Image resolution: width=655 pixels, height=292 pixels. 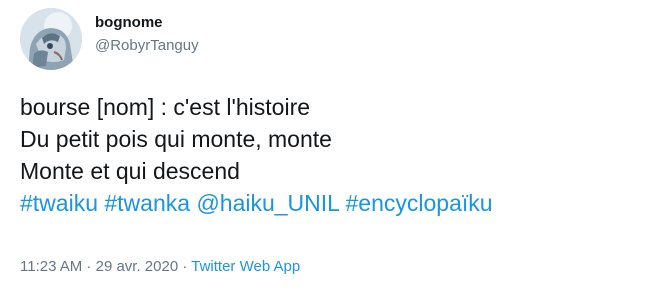 What do you see at coordinates (147, 203) in the screenshot?
I see `hashtag-link-twanka: #twanka` at bounding box center [147, 203].